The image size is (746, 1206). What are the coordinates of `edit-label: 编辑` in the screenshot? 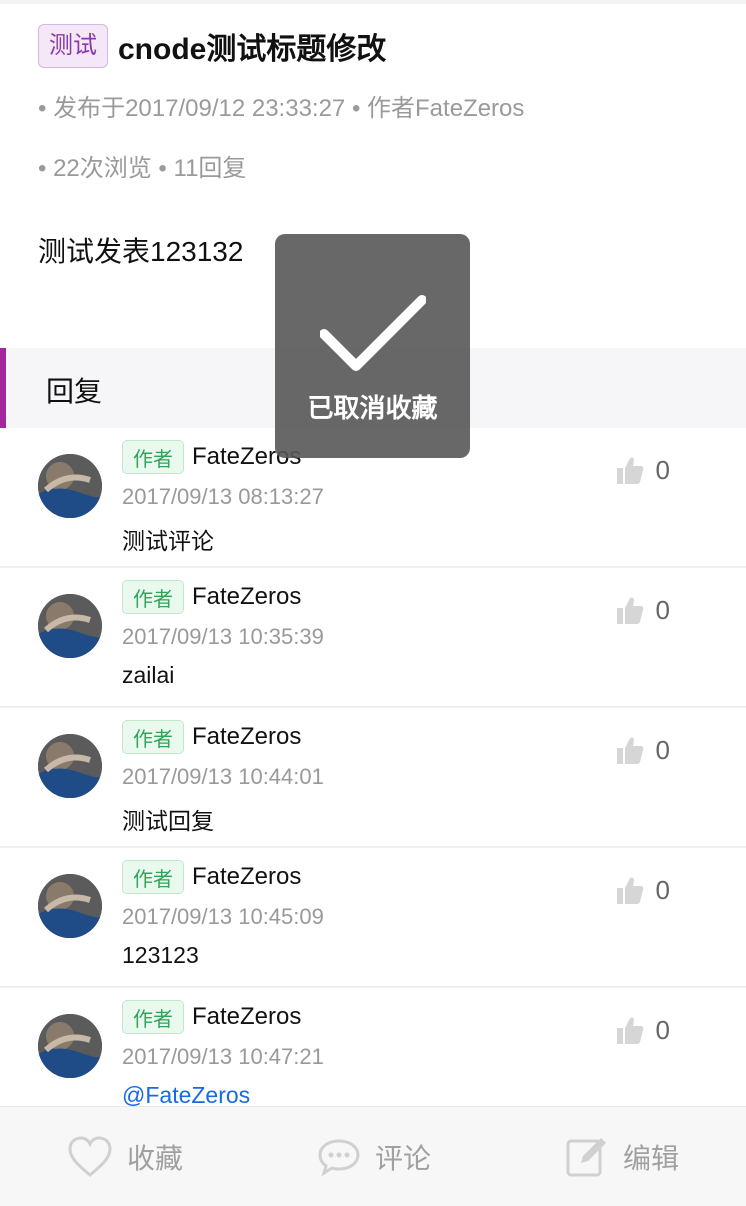 It's located at (650, 1158).